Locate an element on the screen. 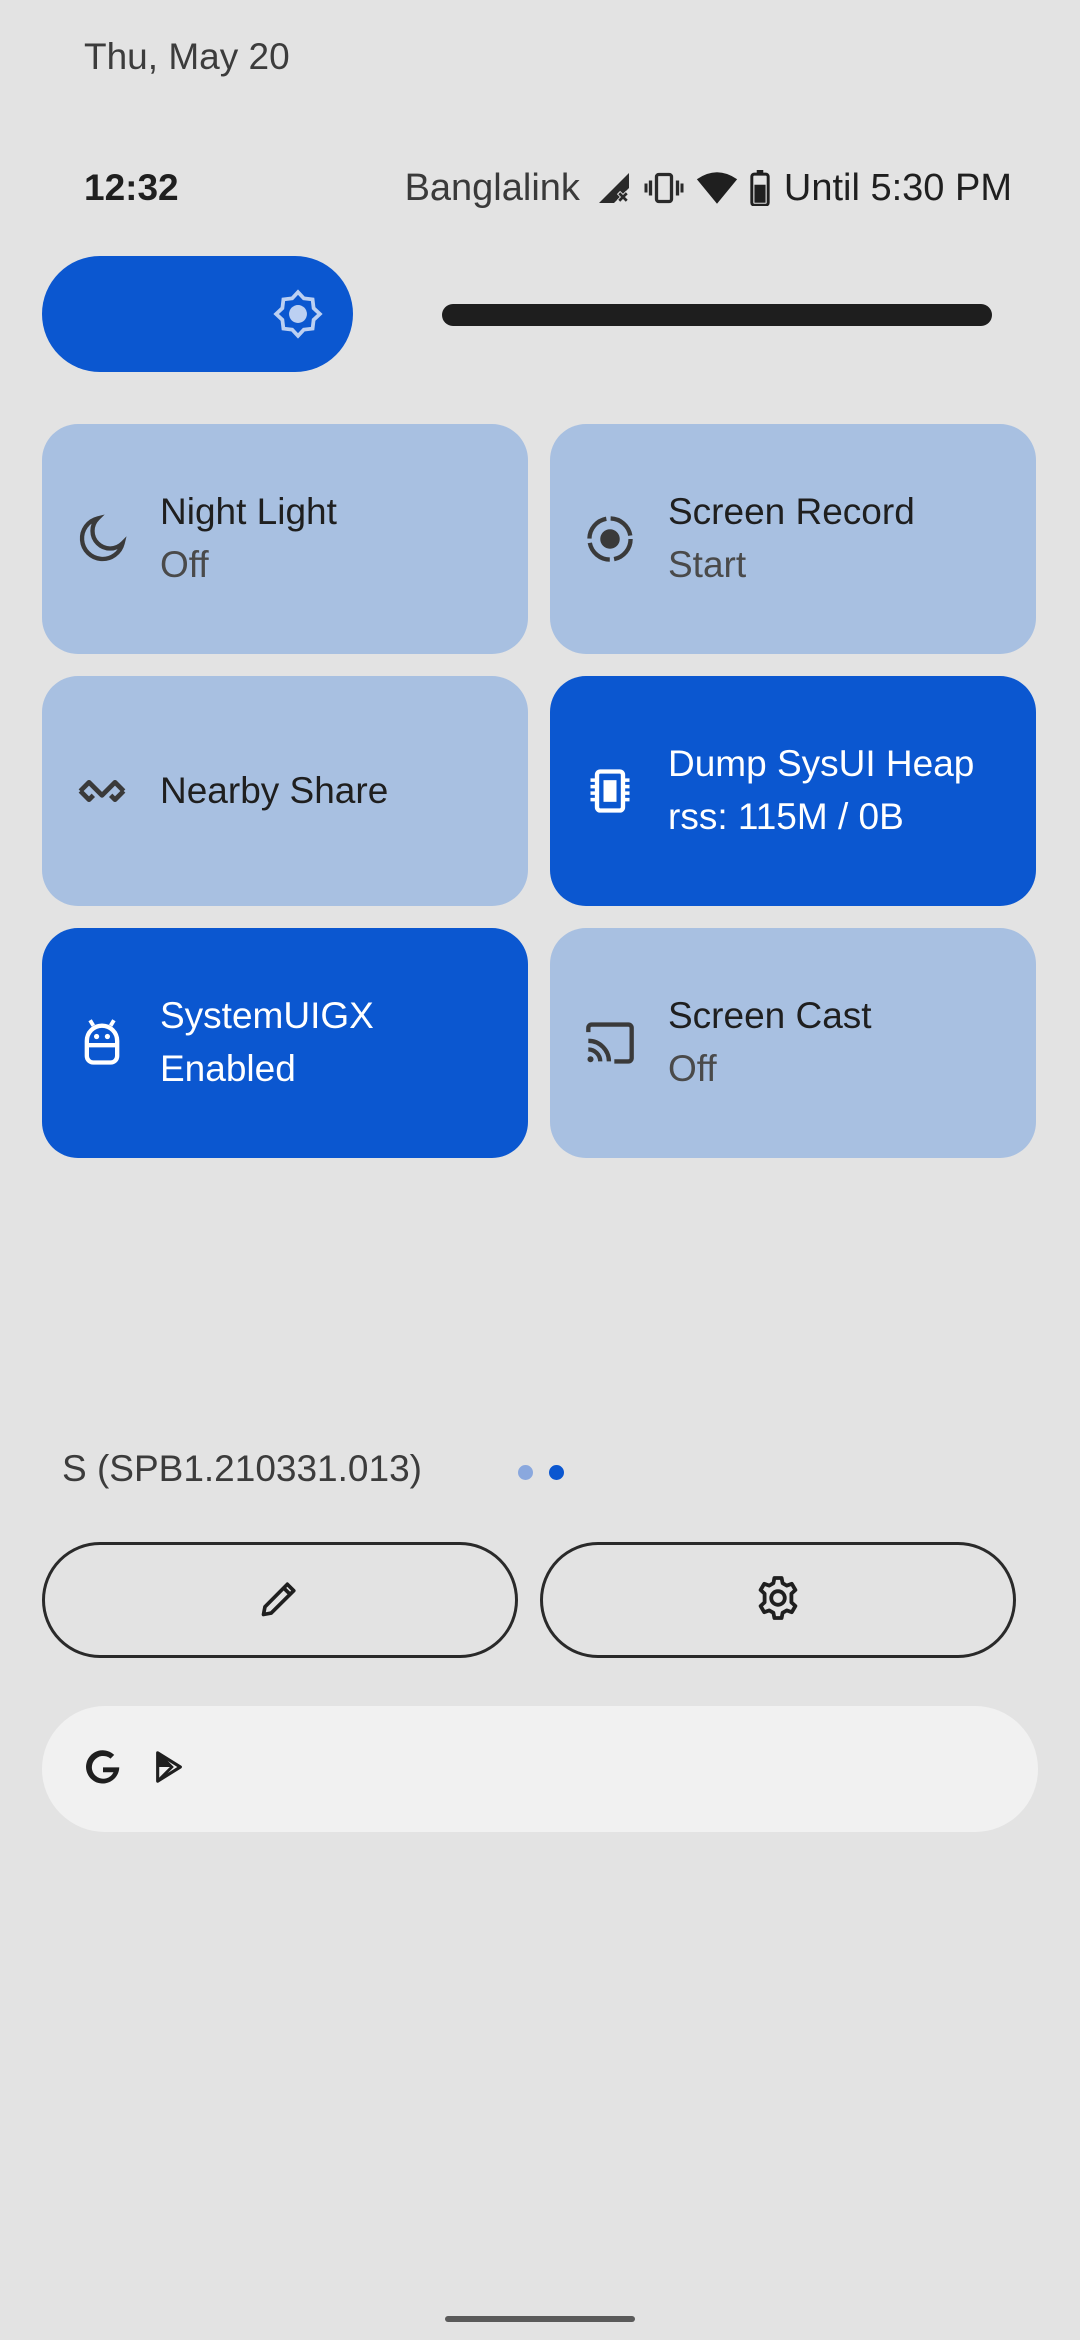 The width and height of the screenshot is (1080, 2340). tile-title: Screen Cast is located at coordinates (770, 1015).